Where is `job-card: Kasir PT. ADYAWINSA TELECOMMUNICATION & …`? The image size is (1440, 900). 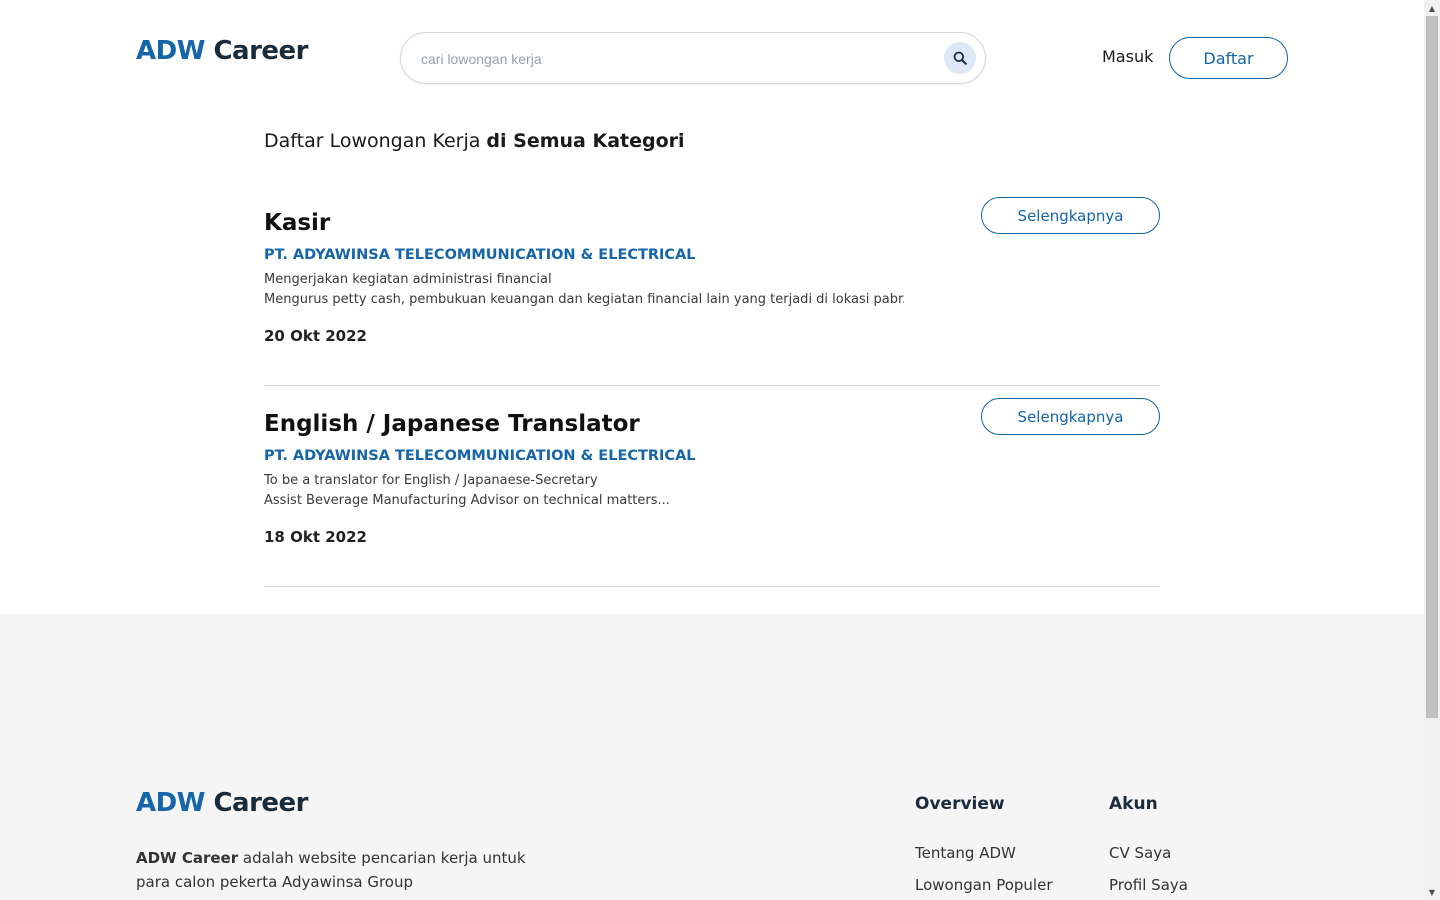 job-card: Kasir PT. ADYAWINSA TELECOMMUNICATION & … is located at coordinates (712, 291).